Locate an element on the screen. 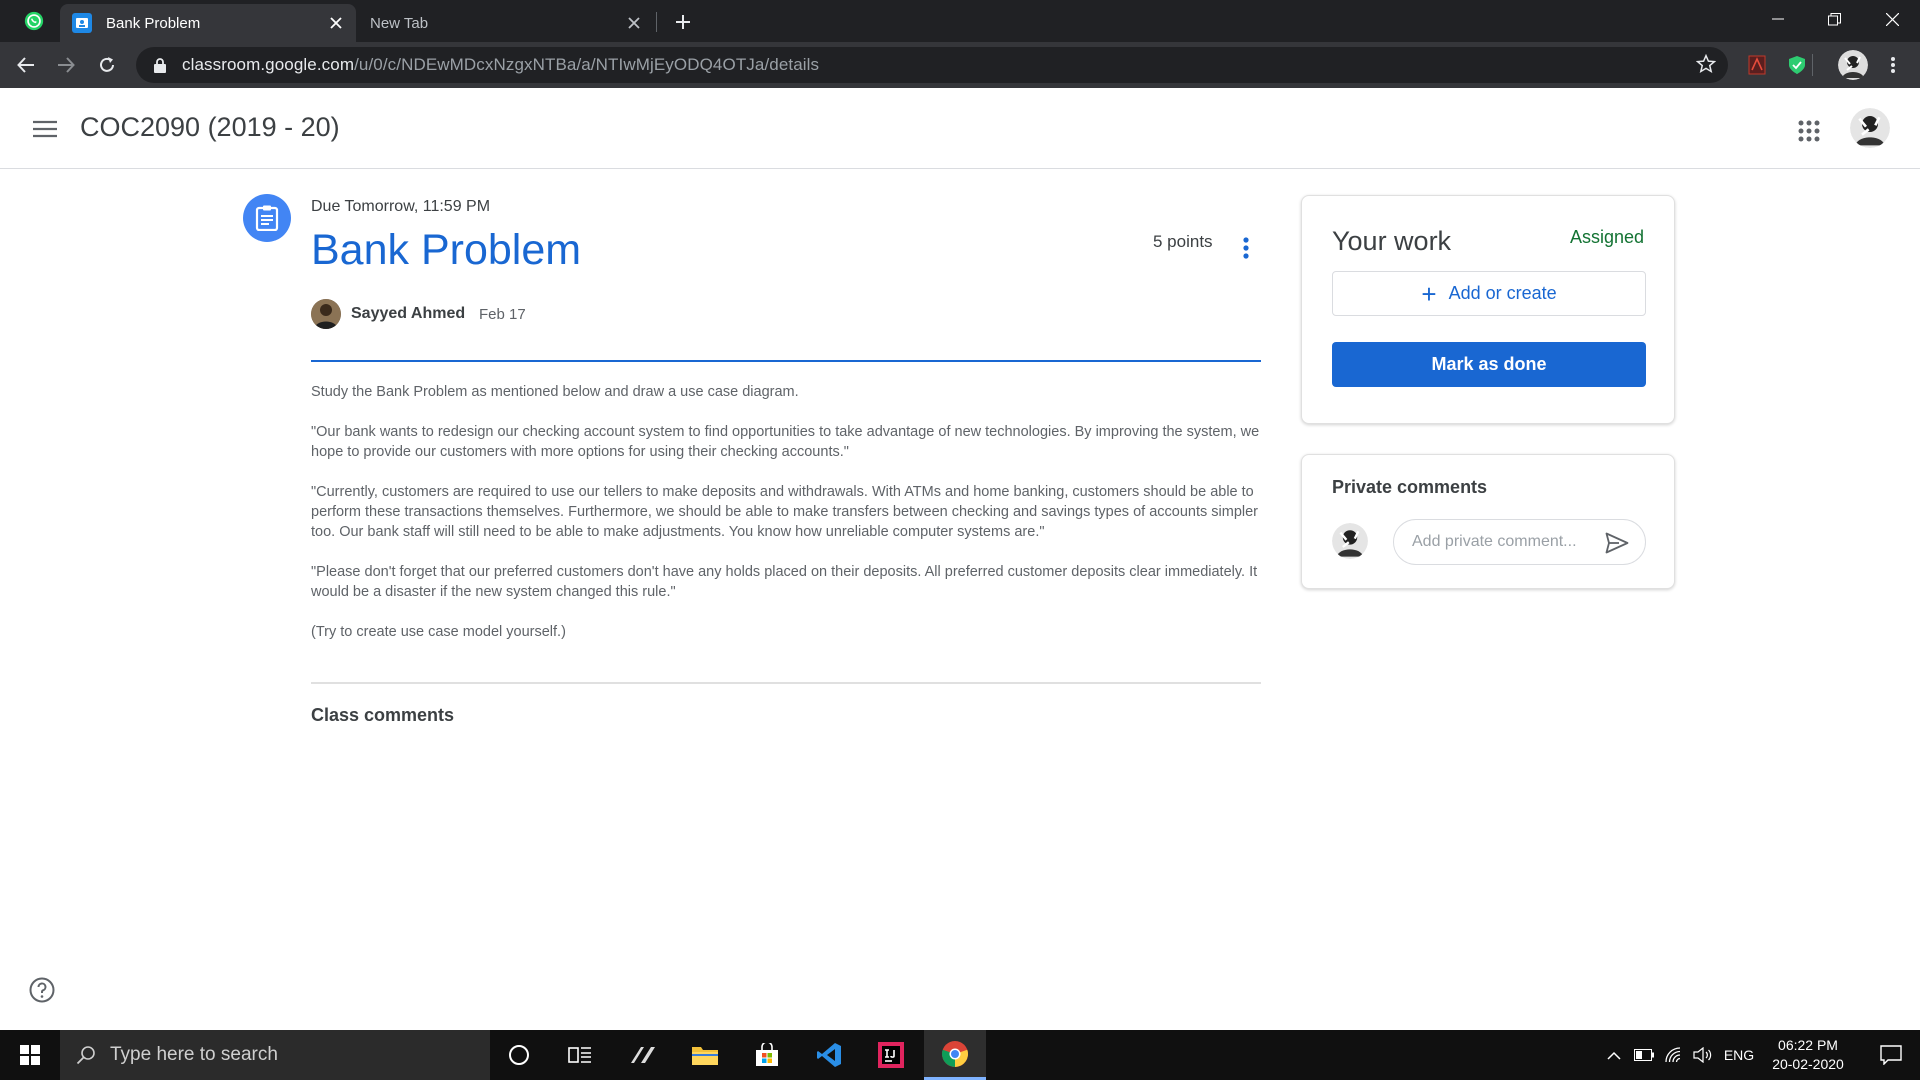  intellij-button is located at coordinates (891, 1055).